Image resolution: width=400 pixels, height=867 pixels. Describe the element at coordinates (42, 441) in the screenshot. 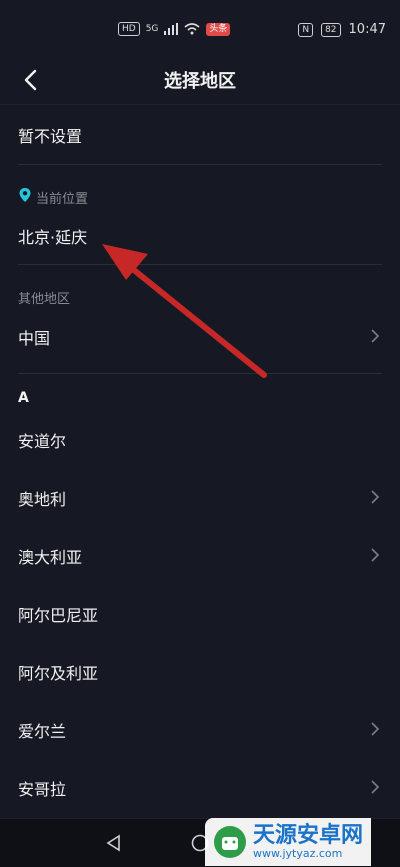

I see `country-label: 安道尔` at that location.